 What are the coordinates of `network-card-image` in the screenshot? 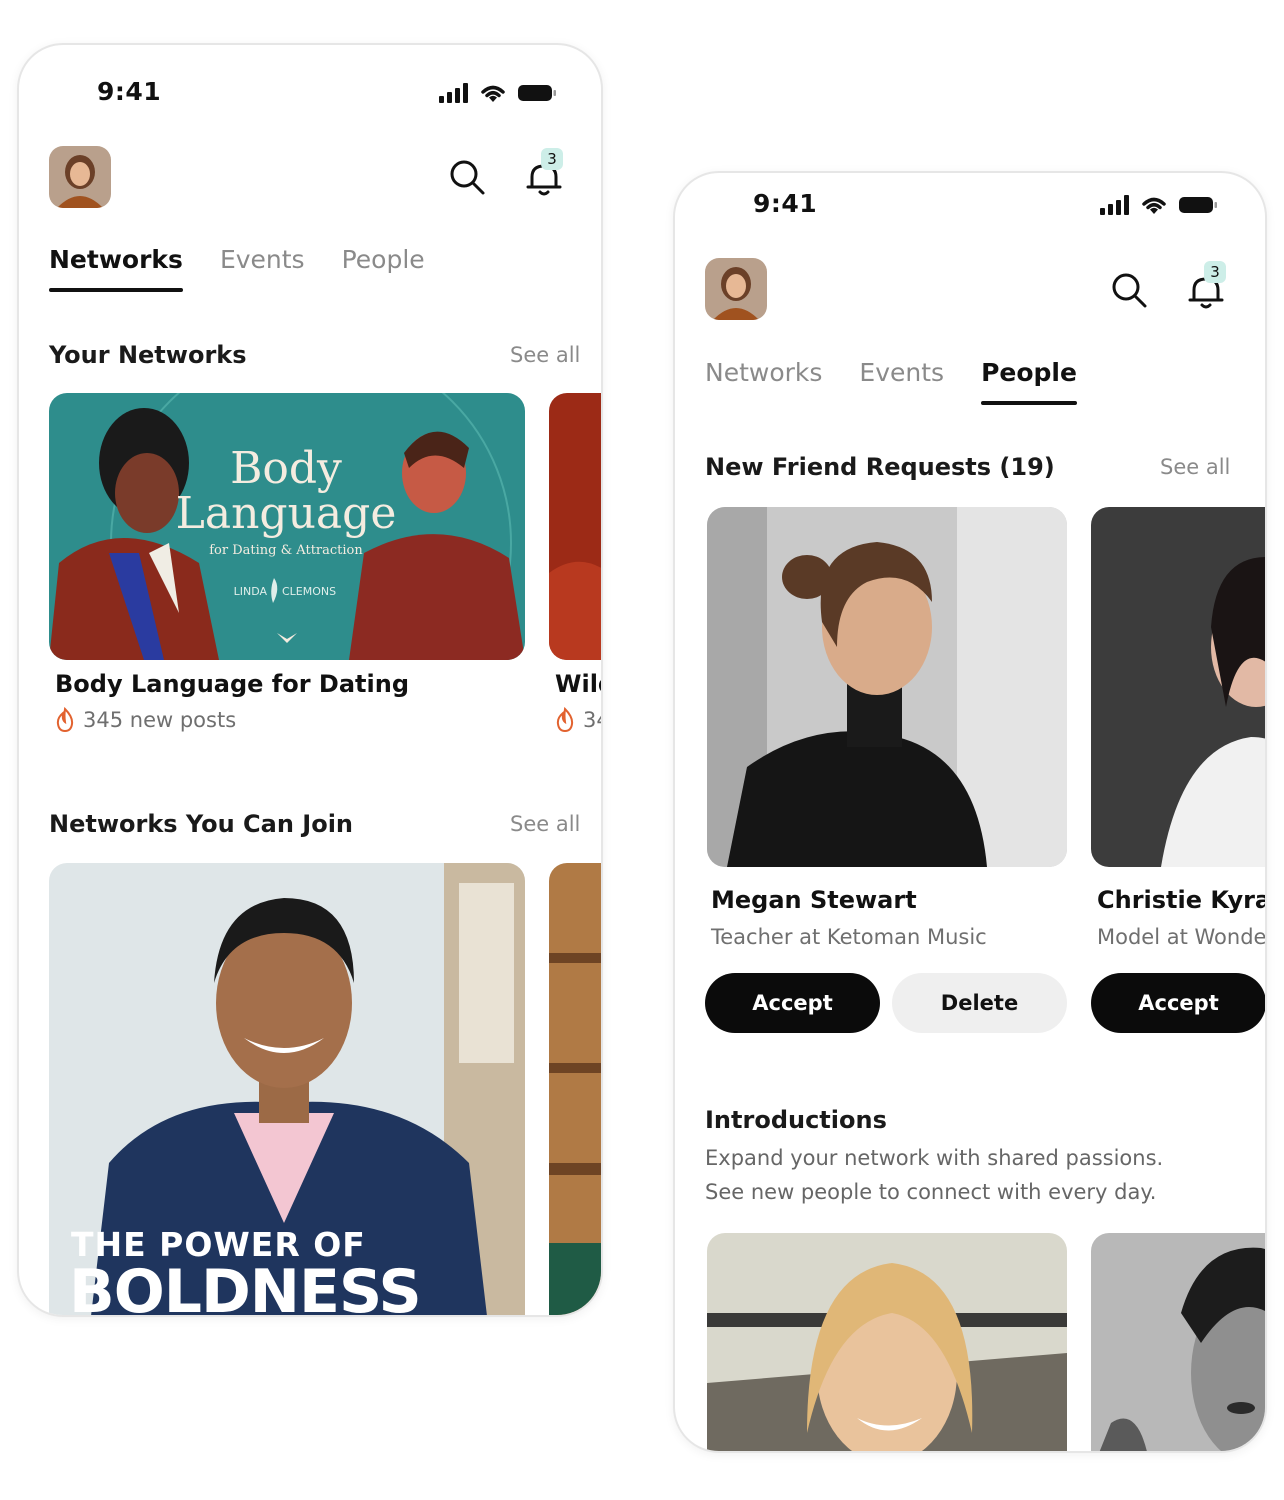 It's located at (575, 526).